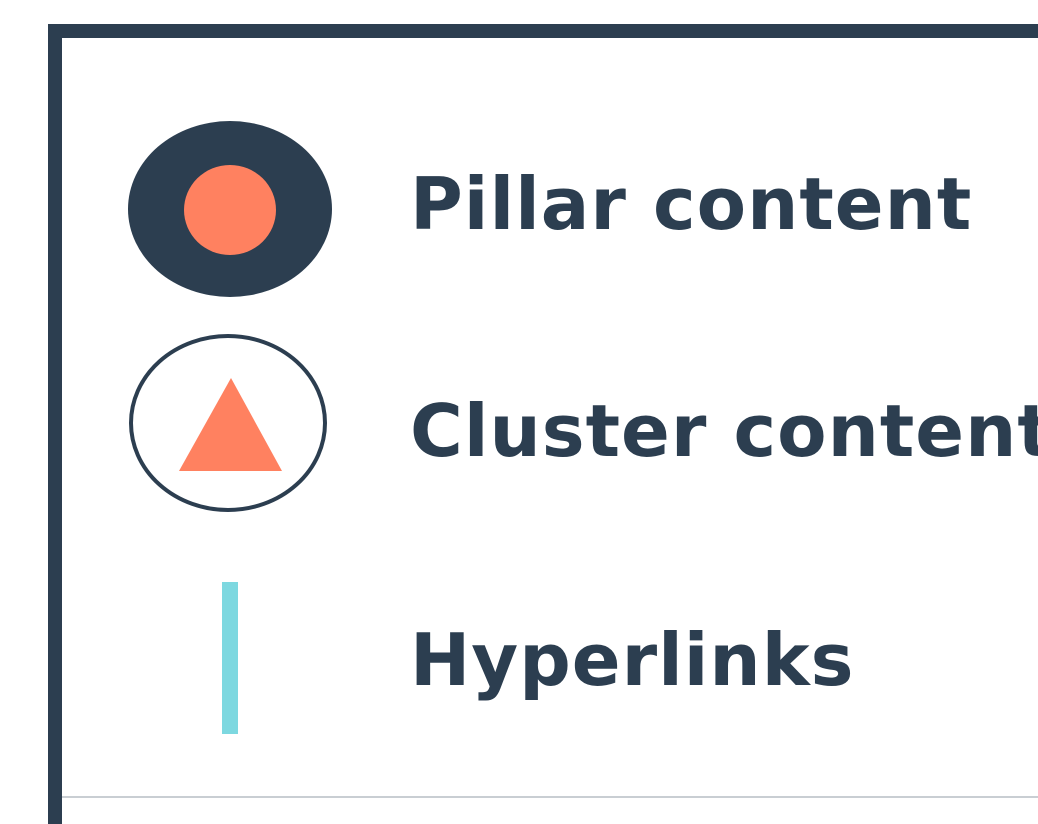 Image resolution: width=1038 pixels, height=824 pixels. I want to click on legend-label-hyperlinks: Hyperlinks, so click(632, 660).